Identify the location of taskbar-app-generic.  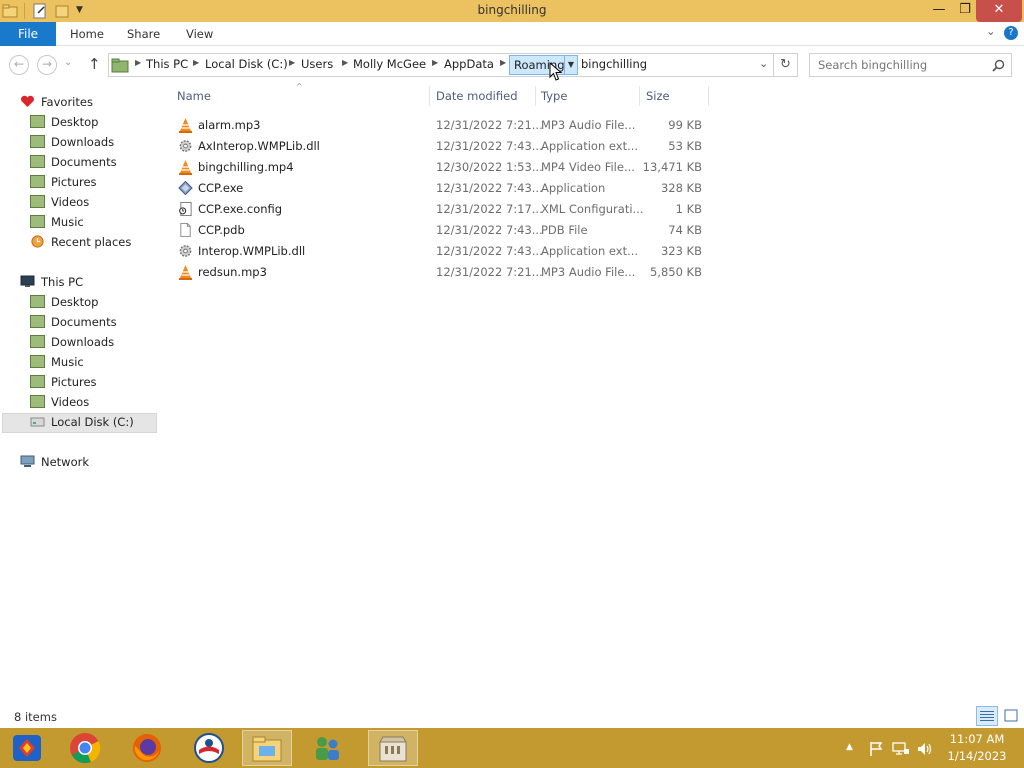
(27, 748).